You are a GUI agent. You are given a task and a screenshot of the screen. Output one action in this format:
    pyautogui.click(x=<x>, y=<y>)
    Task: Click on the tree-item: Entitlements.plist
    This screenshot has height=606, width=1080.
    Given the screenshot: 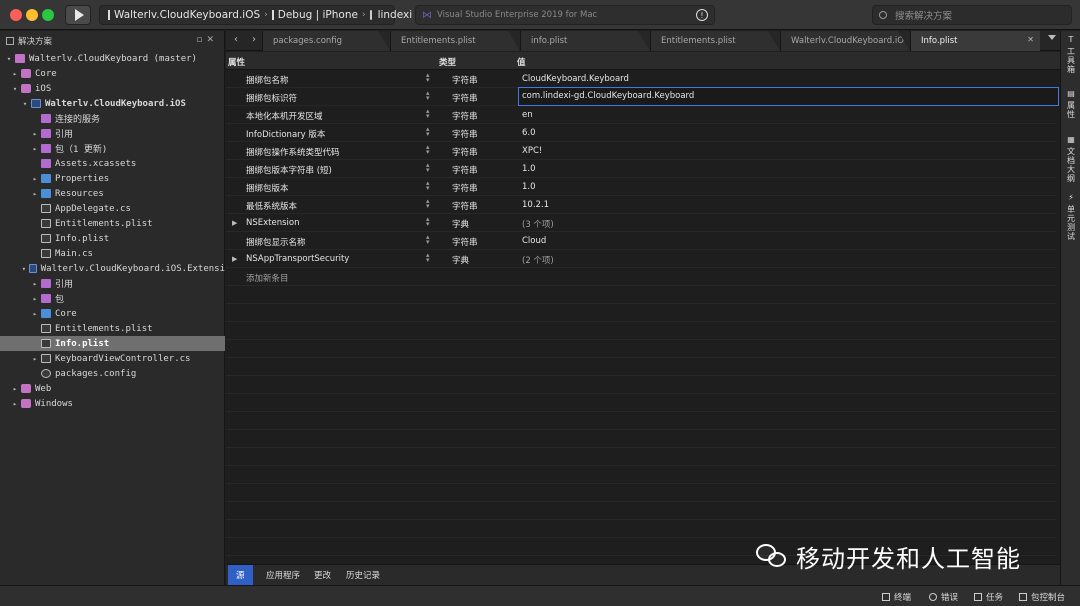 What is the action you would take?
    pyautogui.click(x=112, y=223)
    